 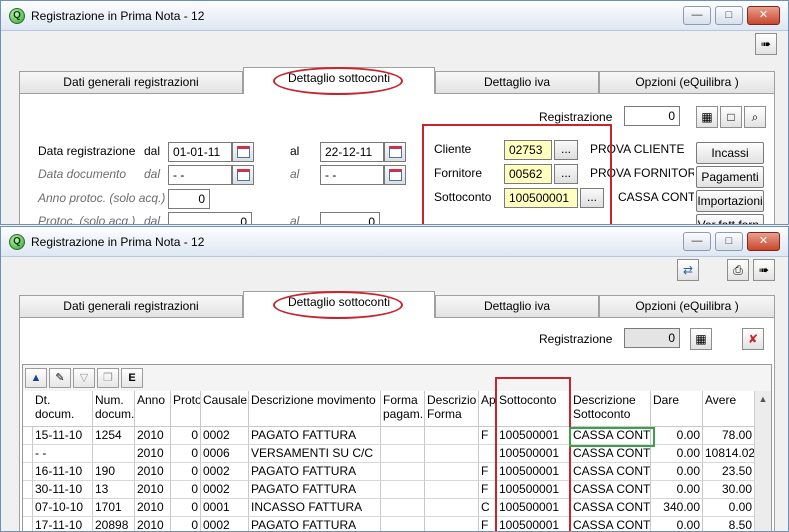 I want to click on data-reg-dal-field: 01-01-11, so click(x=200, y=152).